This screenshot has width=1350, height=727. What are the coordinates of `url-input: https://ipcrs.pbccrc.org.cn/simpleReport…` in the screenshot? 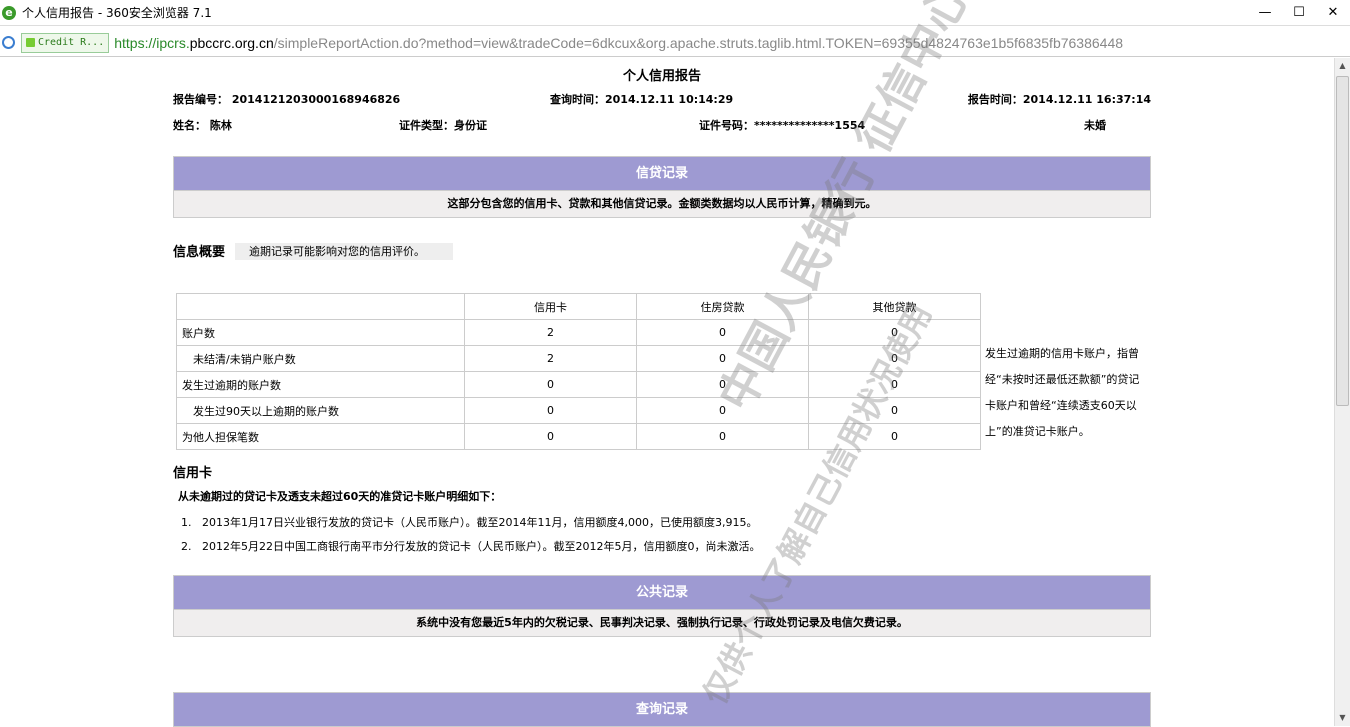 It's located at (618, 43).